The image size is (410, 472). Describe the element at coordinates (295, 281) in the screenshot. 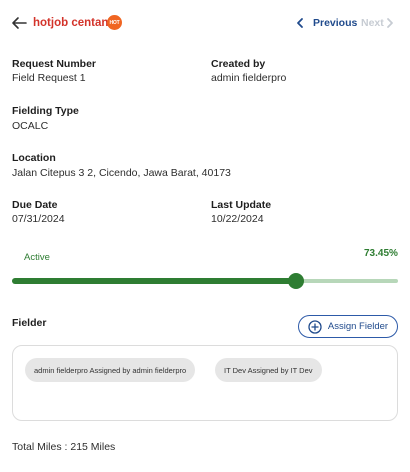

I see `progress-slider-thumb` at that location.